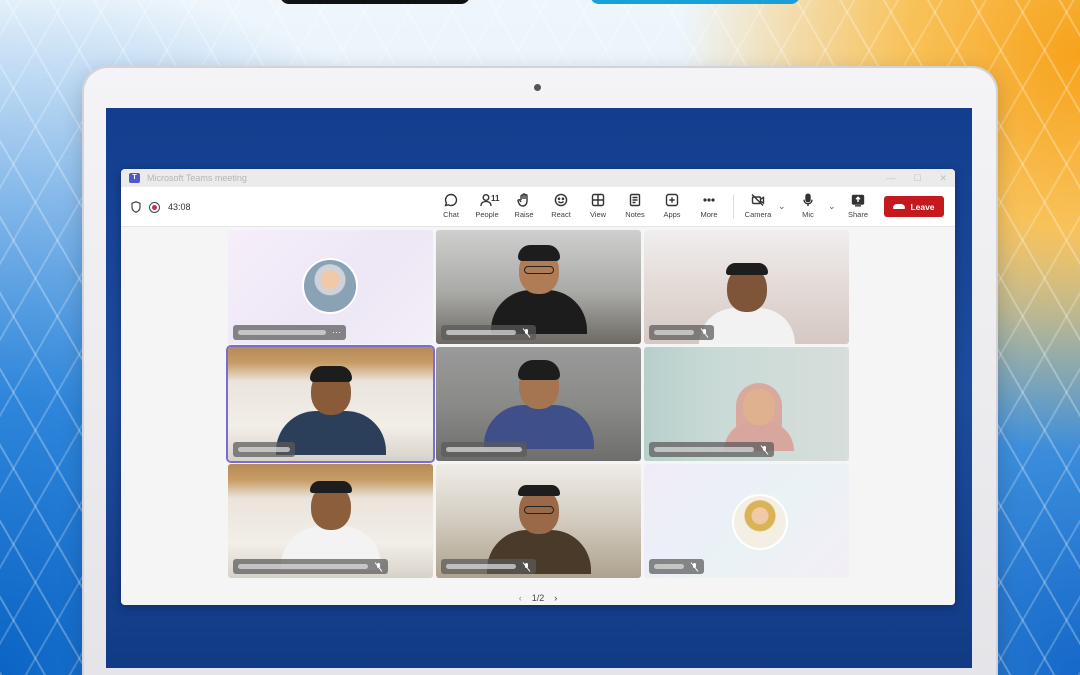  What do you see at coordinates (782, 206) in the screenshot?
I see `camera-options-chevron-icon: ⌄` at bounding box center [782, 206].